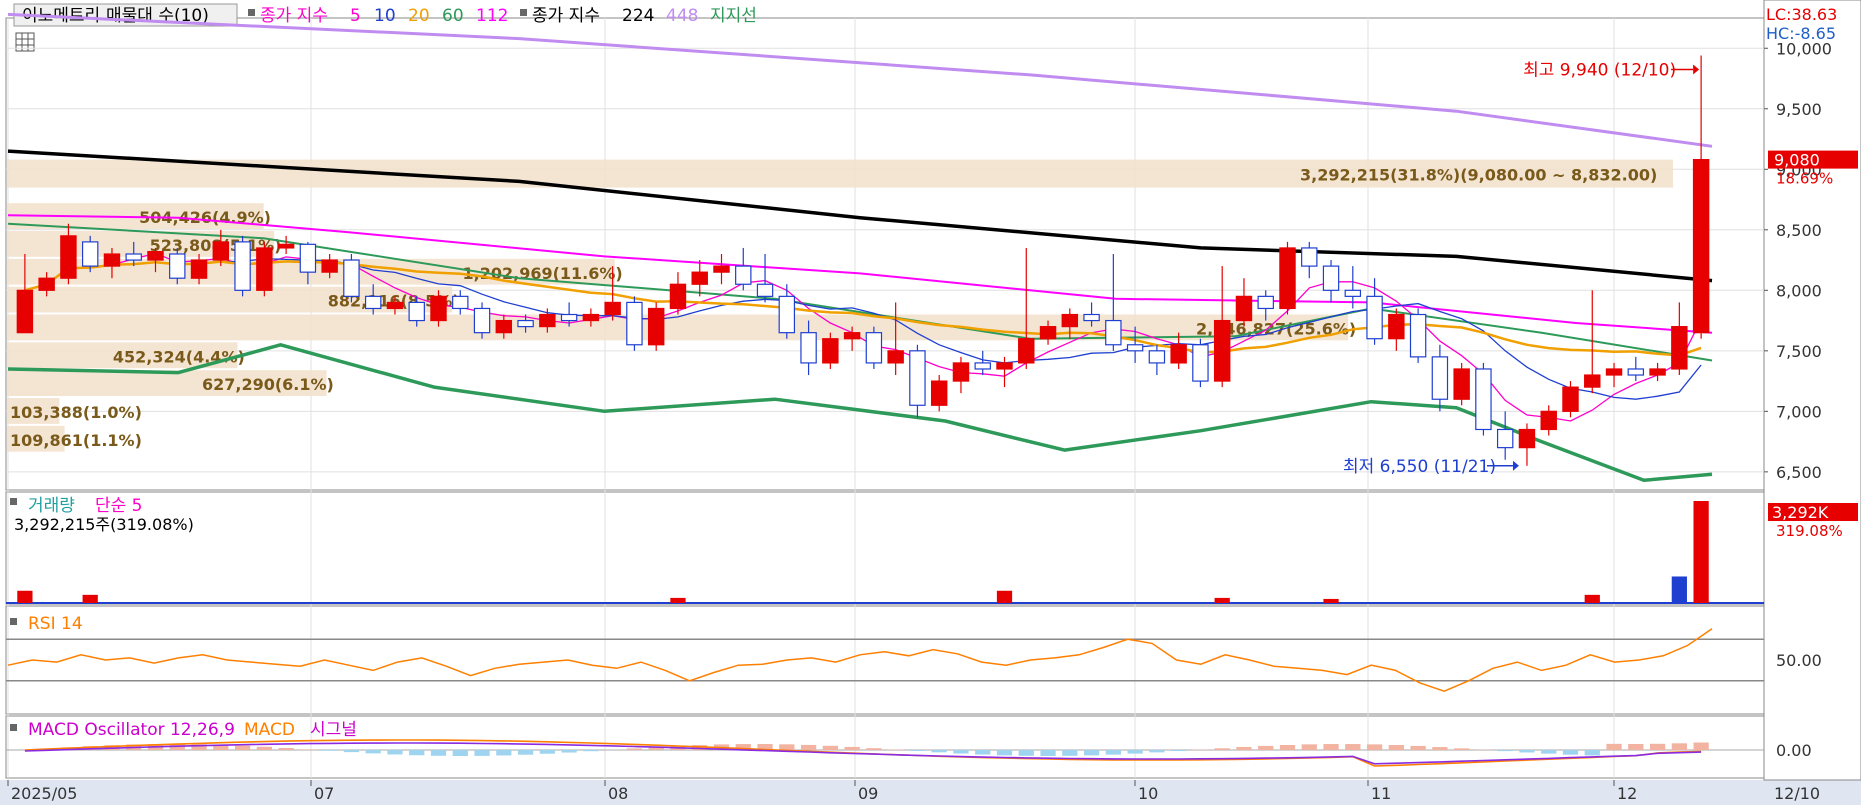 This screenshot has height=809, width=1861. Describe the element at coordinates (131, 730) in the screenshot. I see `macd-osc-label: MACD Oscillator 12,26,9` at that location.